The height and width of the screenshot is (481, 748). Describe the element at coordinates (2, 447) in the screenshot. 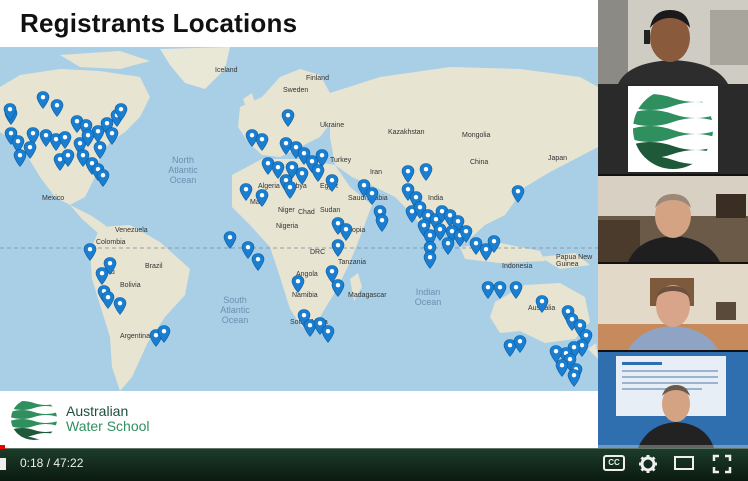

I see `progress-bar-played` at that location.